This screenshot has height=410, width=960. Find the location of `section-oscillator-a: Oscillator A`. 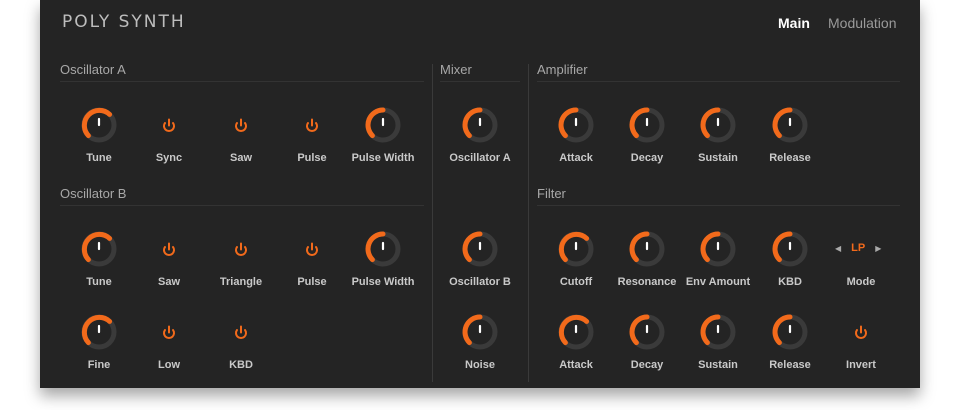

section-oscillator-a: Oscillator A is located at coordinates (242, 72).